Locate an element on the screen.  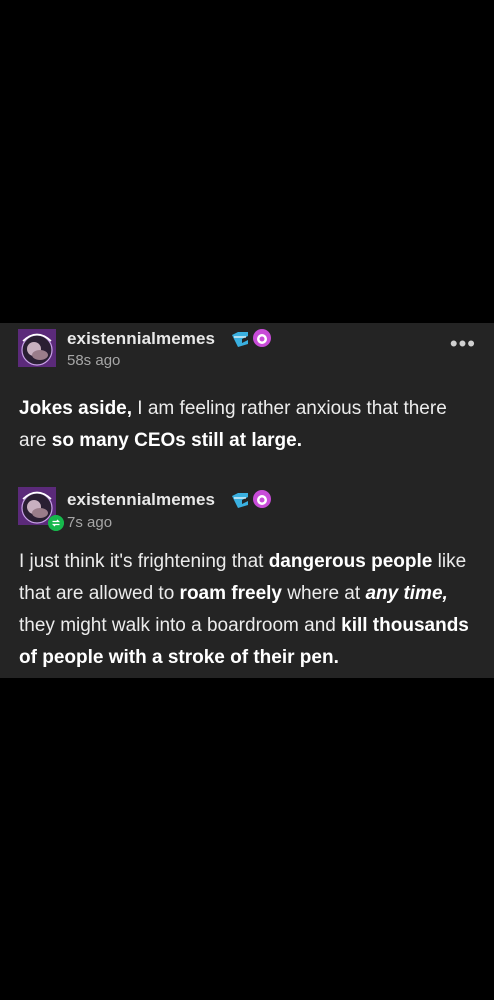
post-body-bold: Jokes aside, is located at coordinates (76, 408).